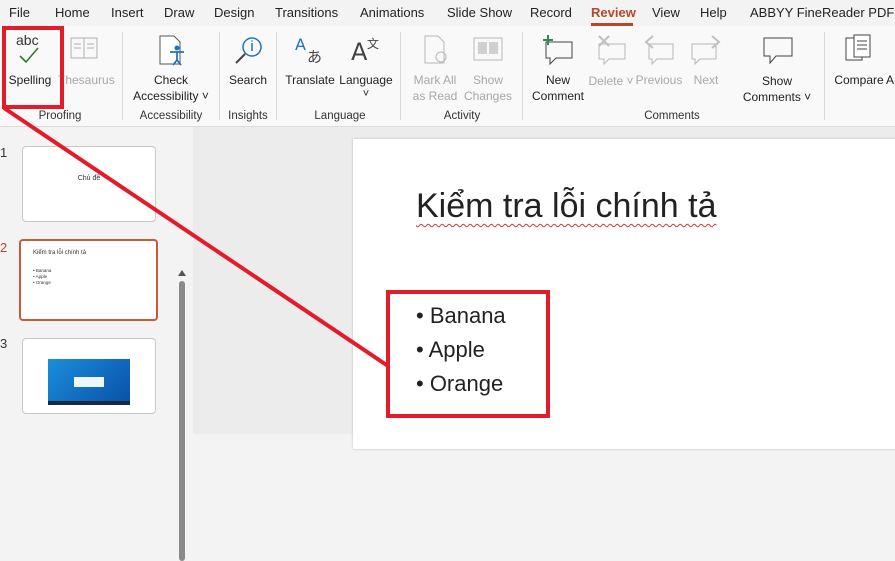  Describe the element at coordinates (248, 65) in the screenshot. I see `search-button: Search` at that location.